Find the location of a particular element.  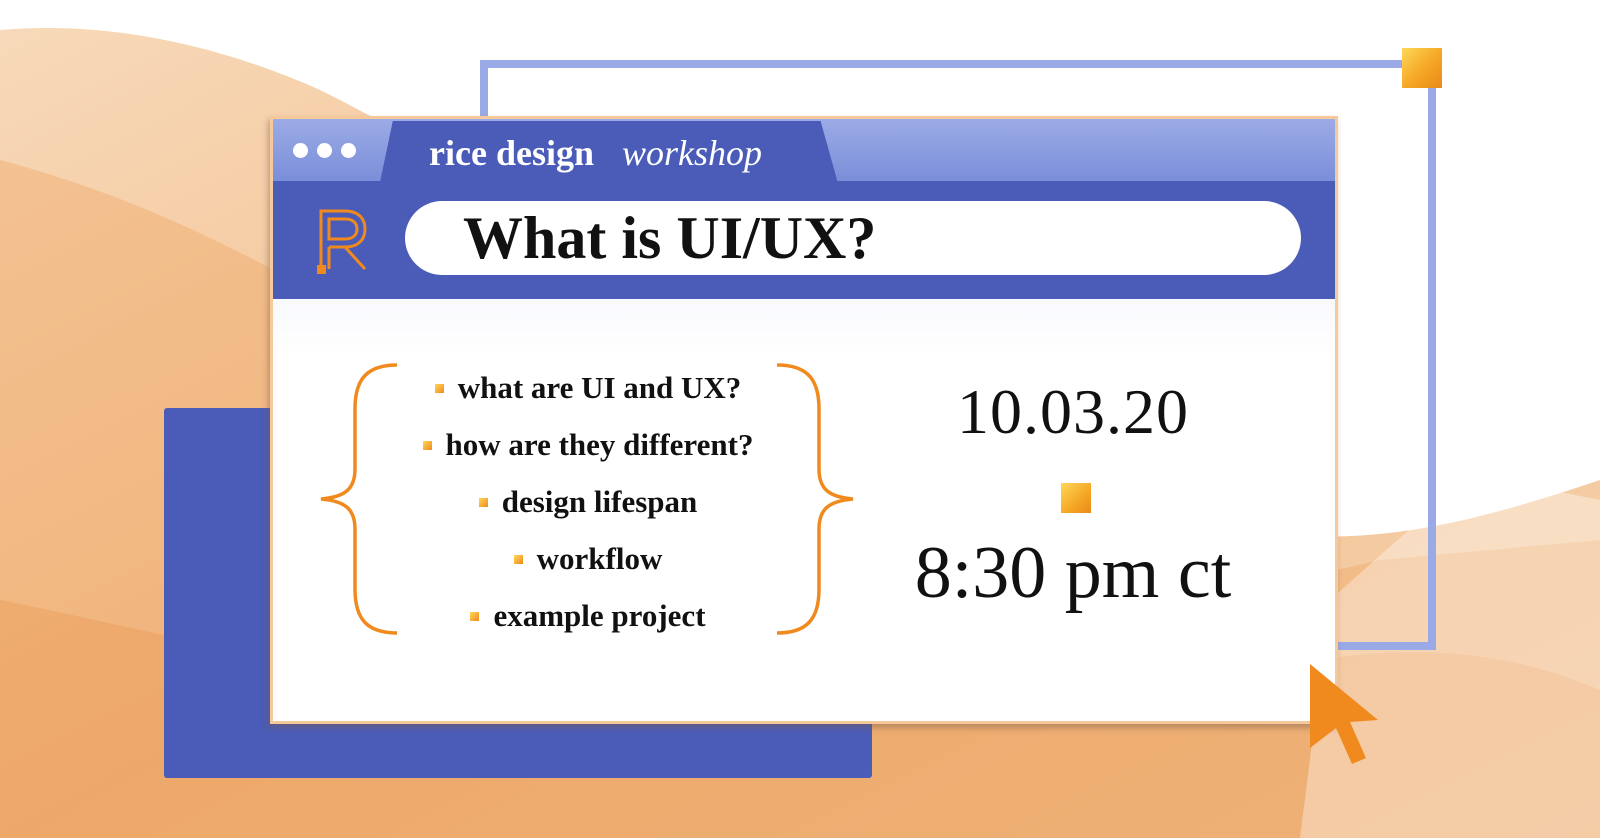

three-dots-icon is located at coordinates (324, 150).